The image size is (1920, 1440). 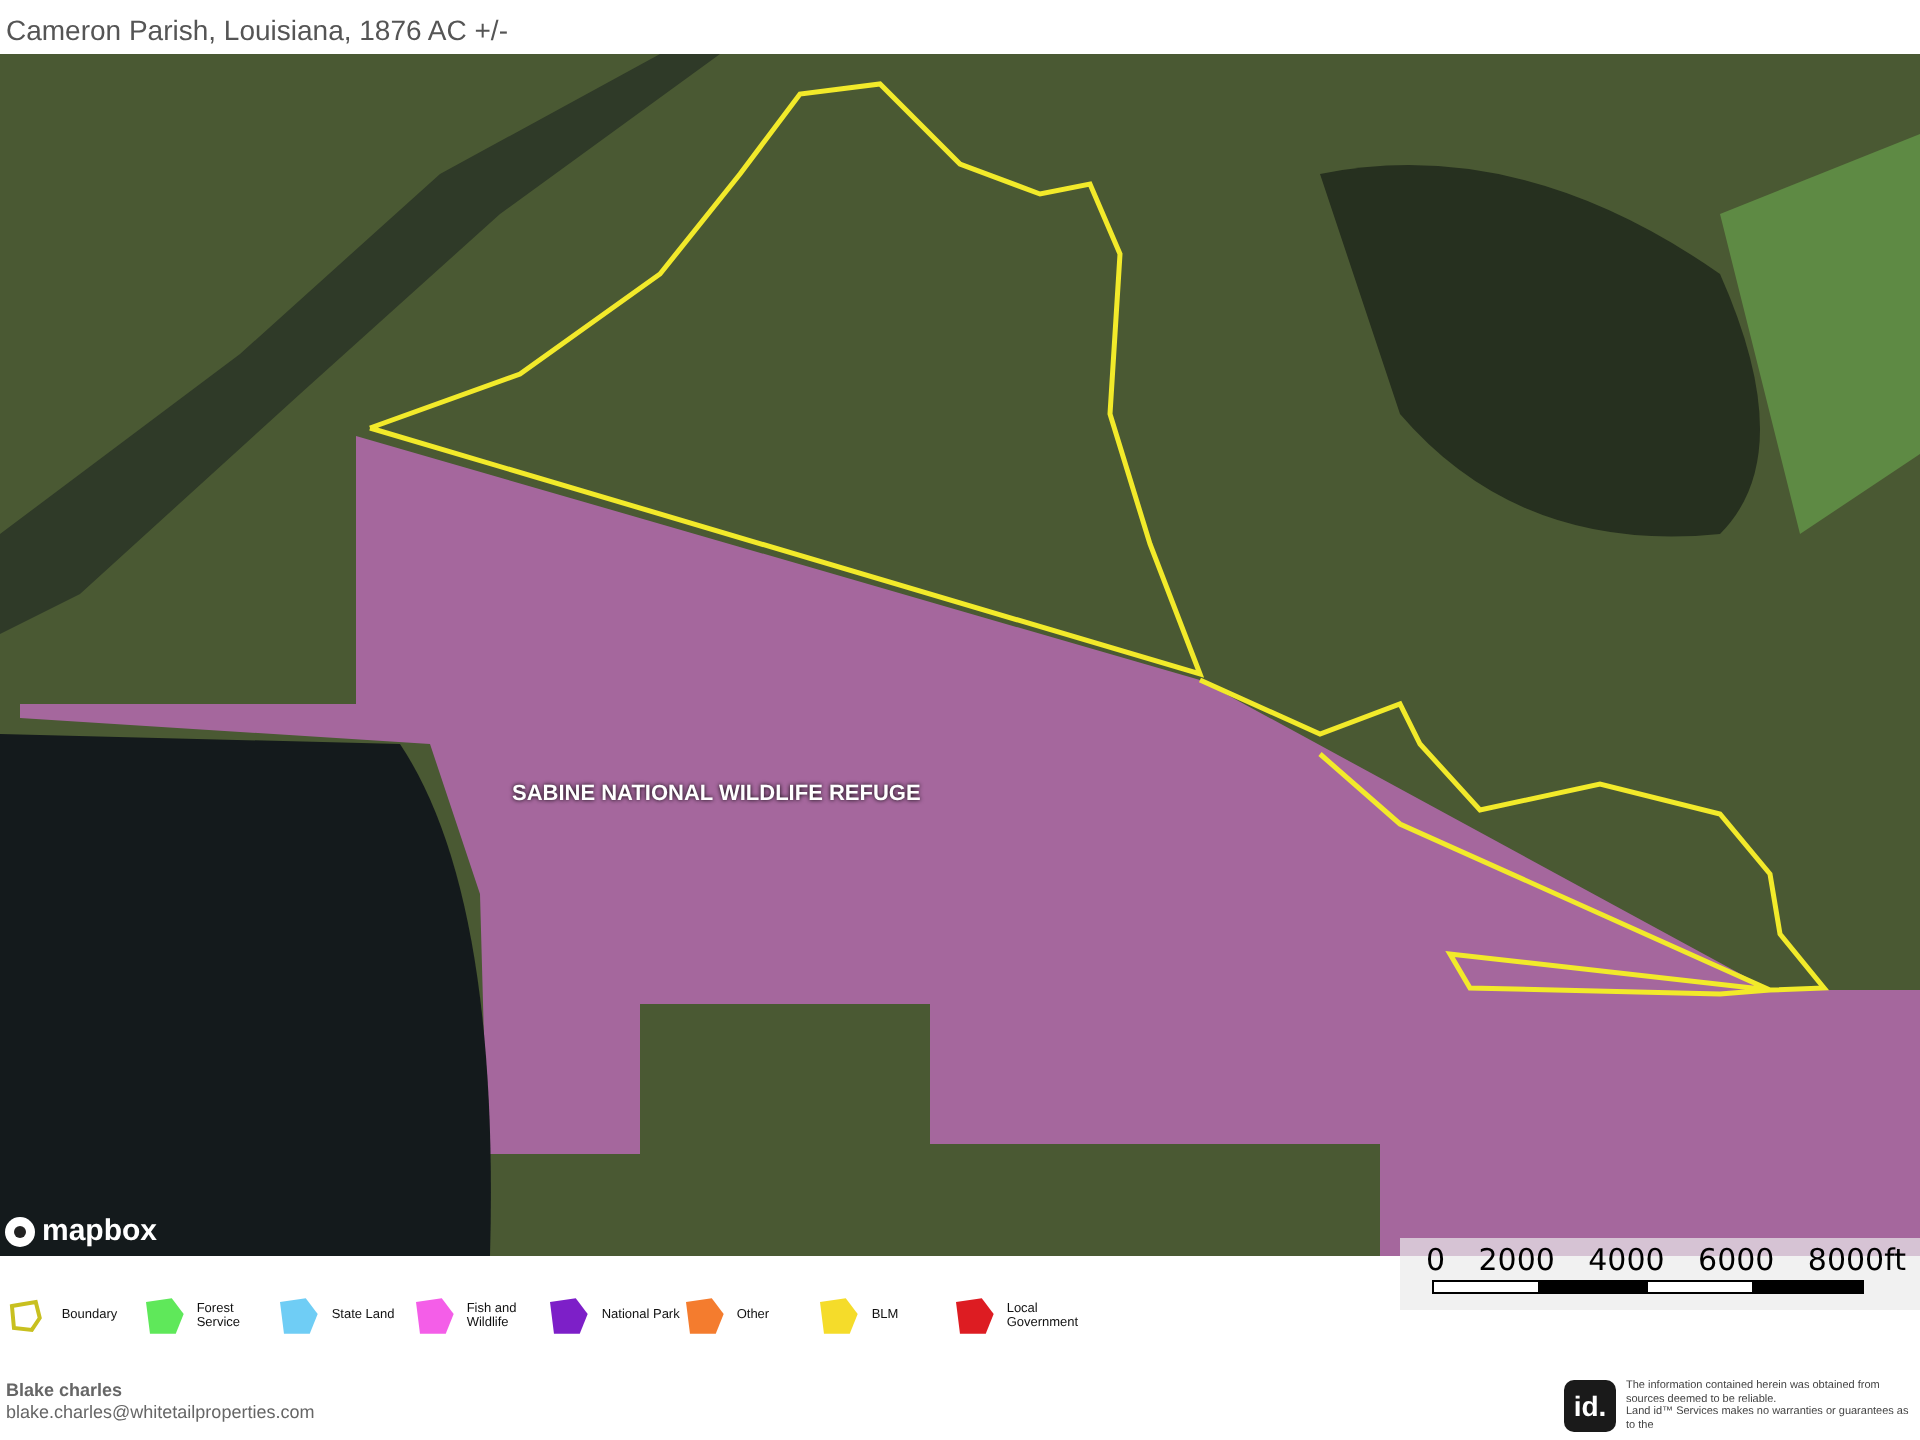 What do you see at coordinates (1856, 1260) in the screenshot?
I see `scale-label: 8000ft` at bounding box center [1856, 1260].